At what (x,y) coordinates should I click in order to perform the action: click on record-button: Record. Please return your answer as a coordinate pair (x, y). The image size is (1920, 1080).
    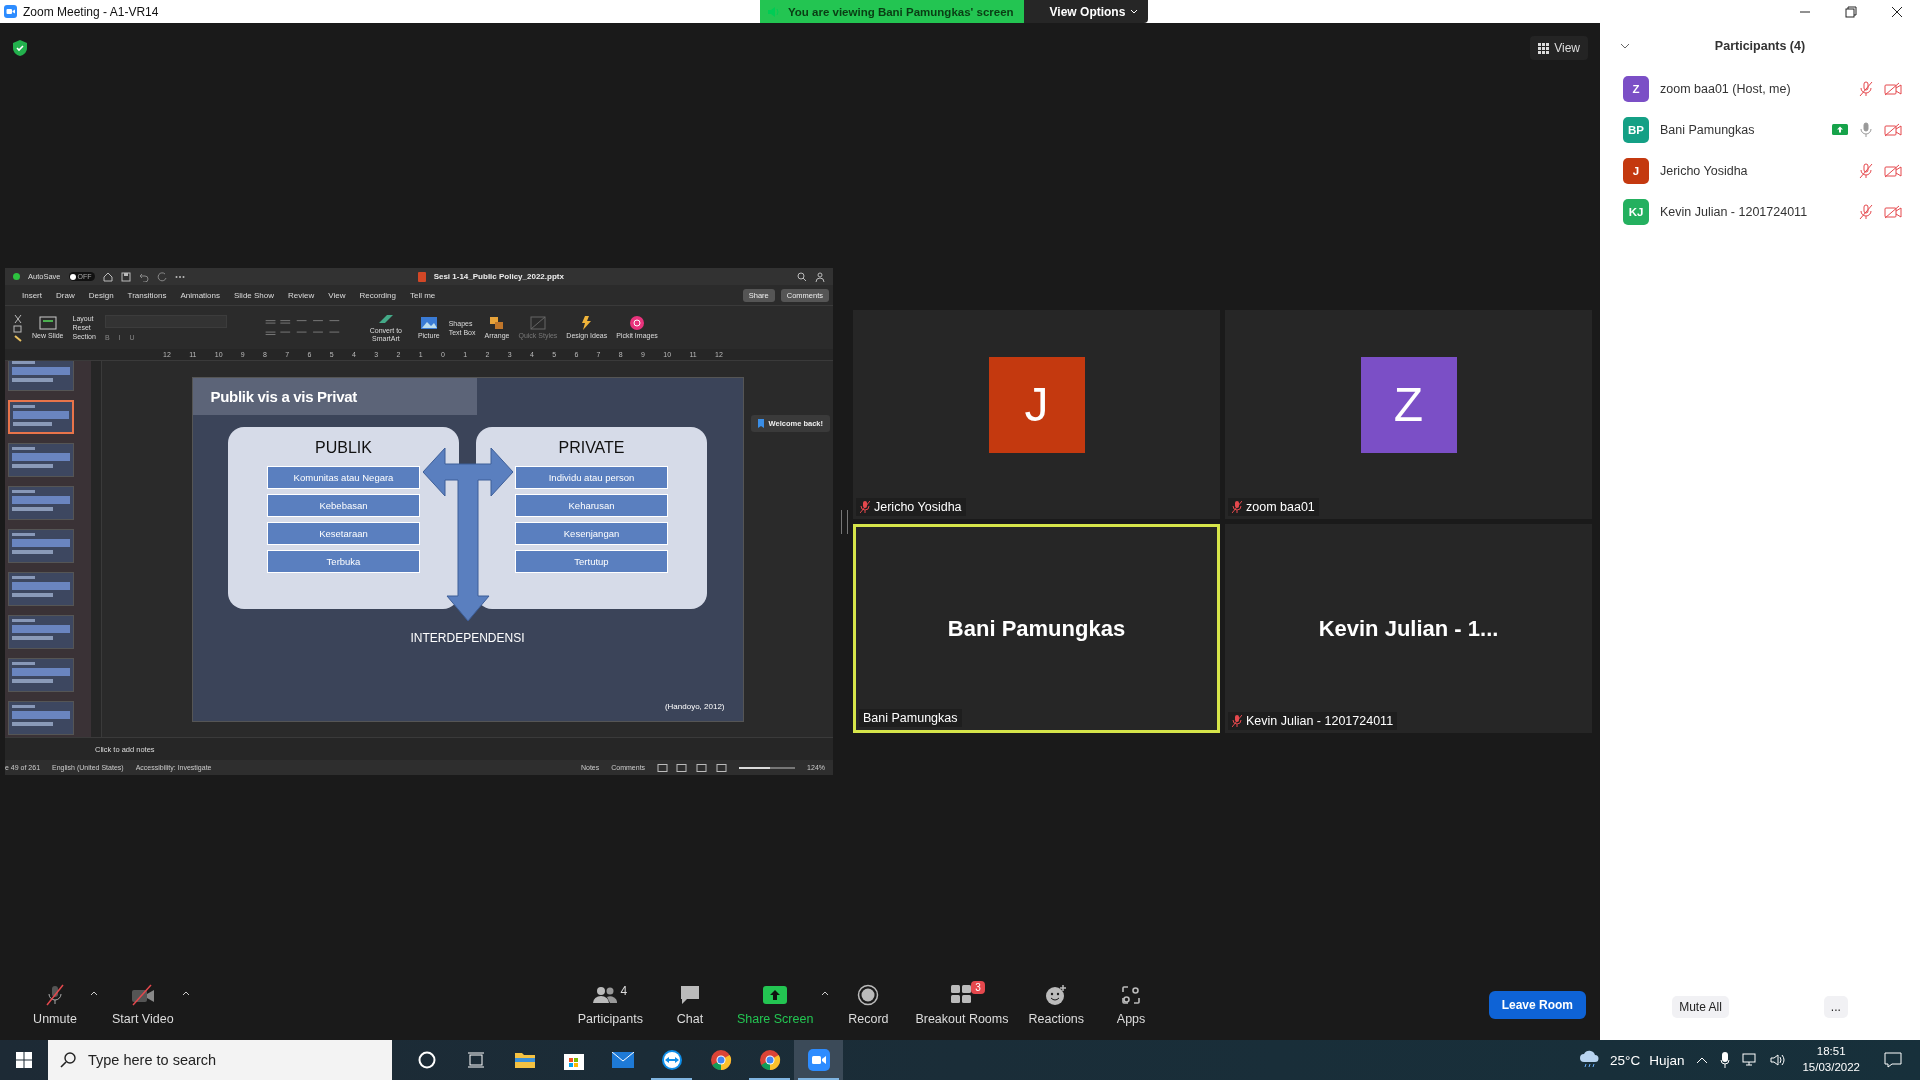
    Looking at the image, I should click on (868, 1005).